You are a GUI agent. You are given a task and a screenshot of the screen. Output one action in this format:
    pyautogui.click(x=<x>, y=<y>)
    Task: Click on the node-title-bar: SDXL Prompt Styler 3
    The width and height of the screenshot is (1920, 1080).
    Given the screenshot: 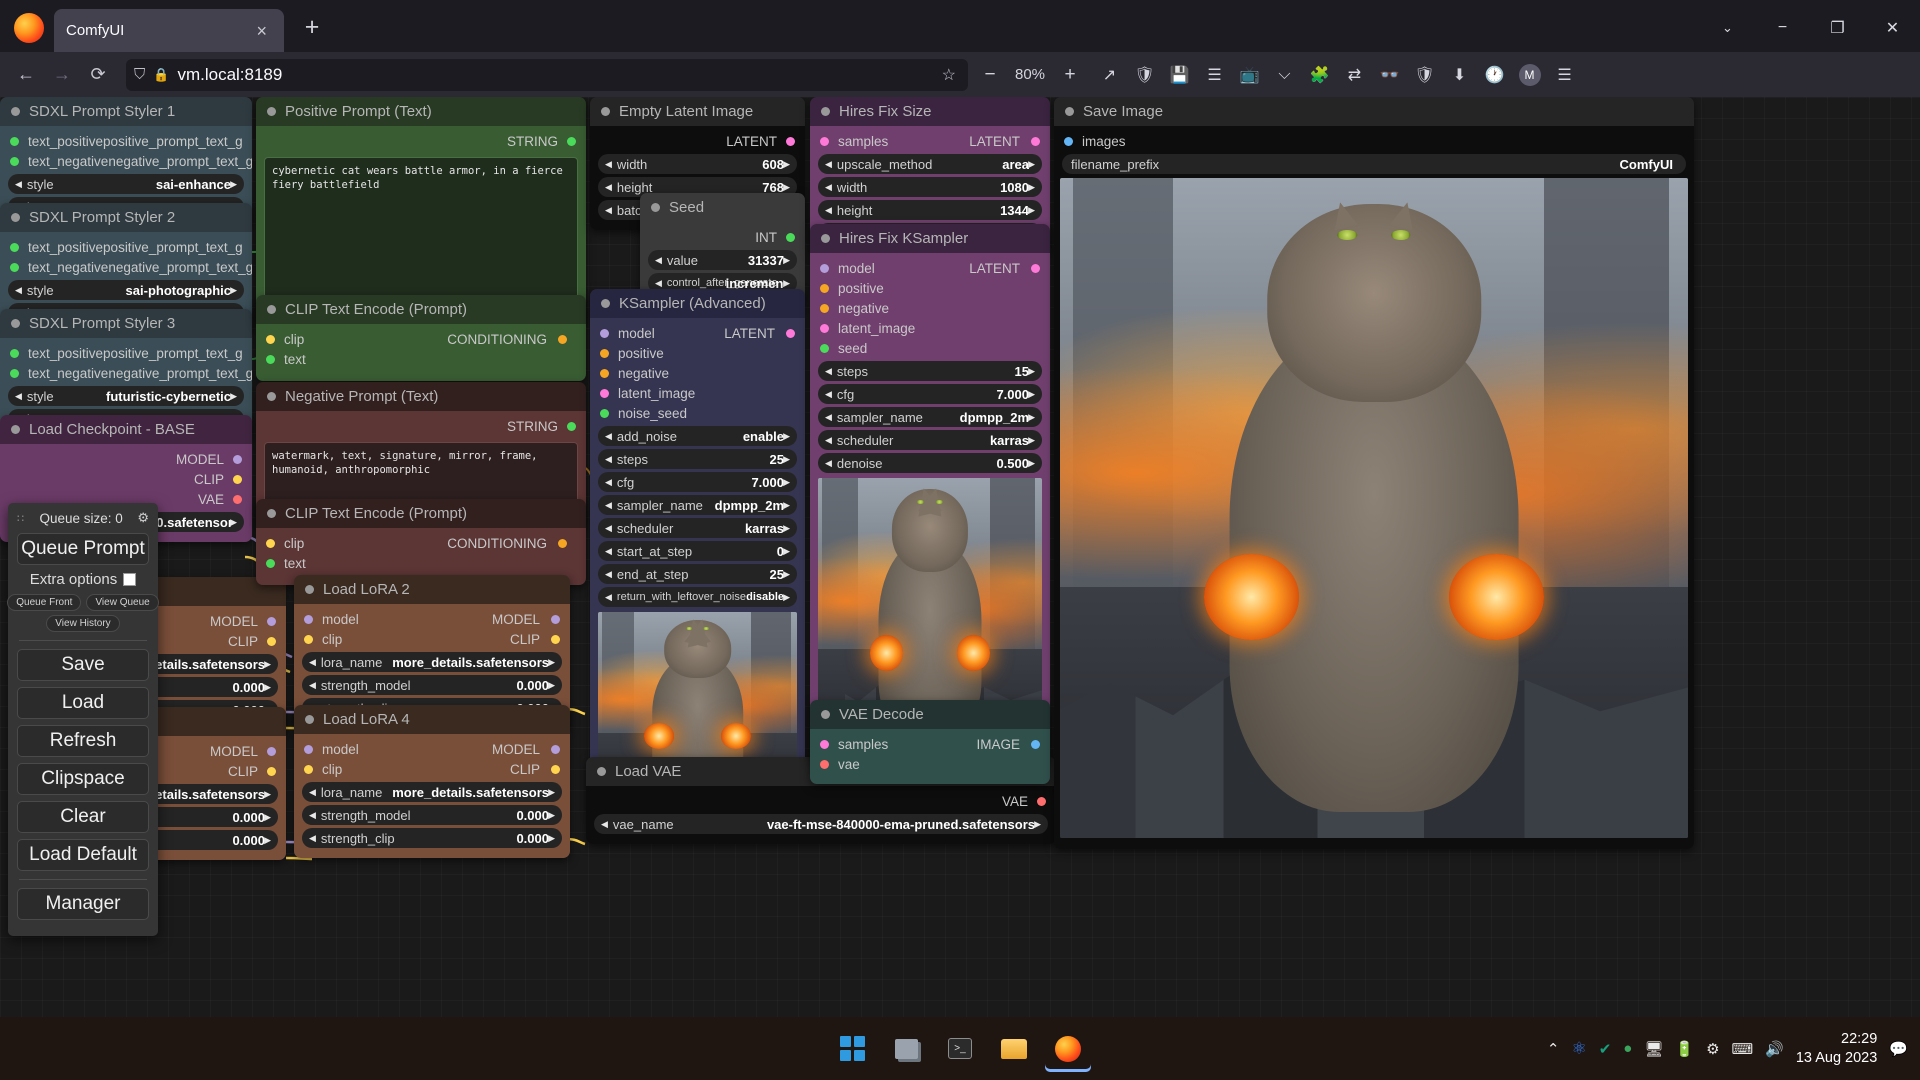 What is the action you would take?
    pyautogui.click(x=126, y=323)
    